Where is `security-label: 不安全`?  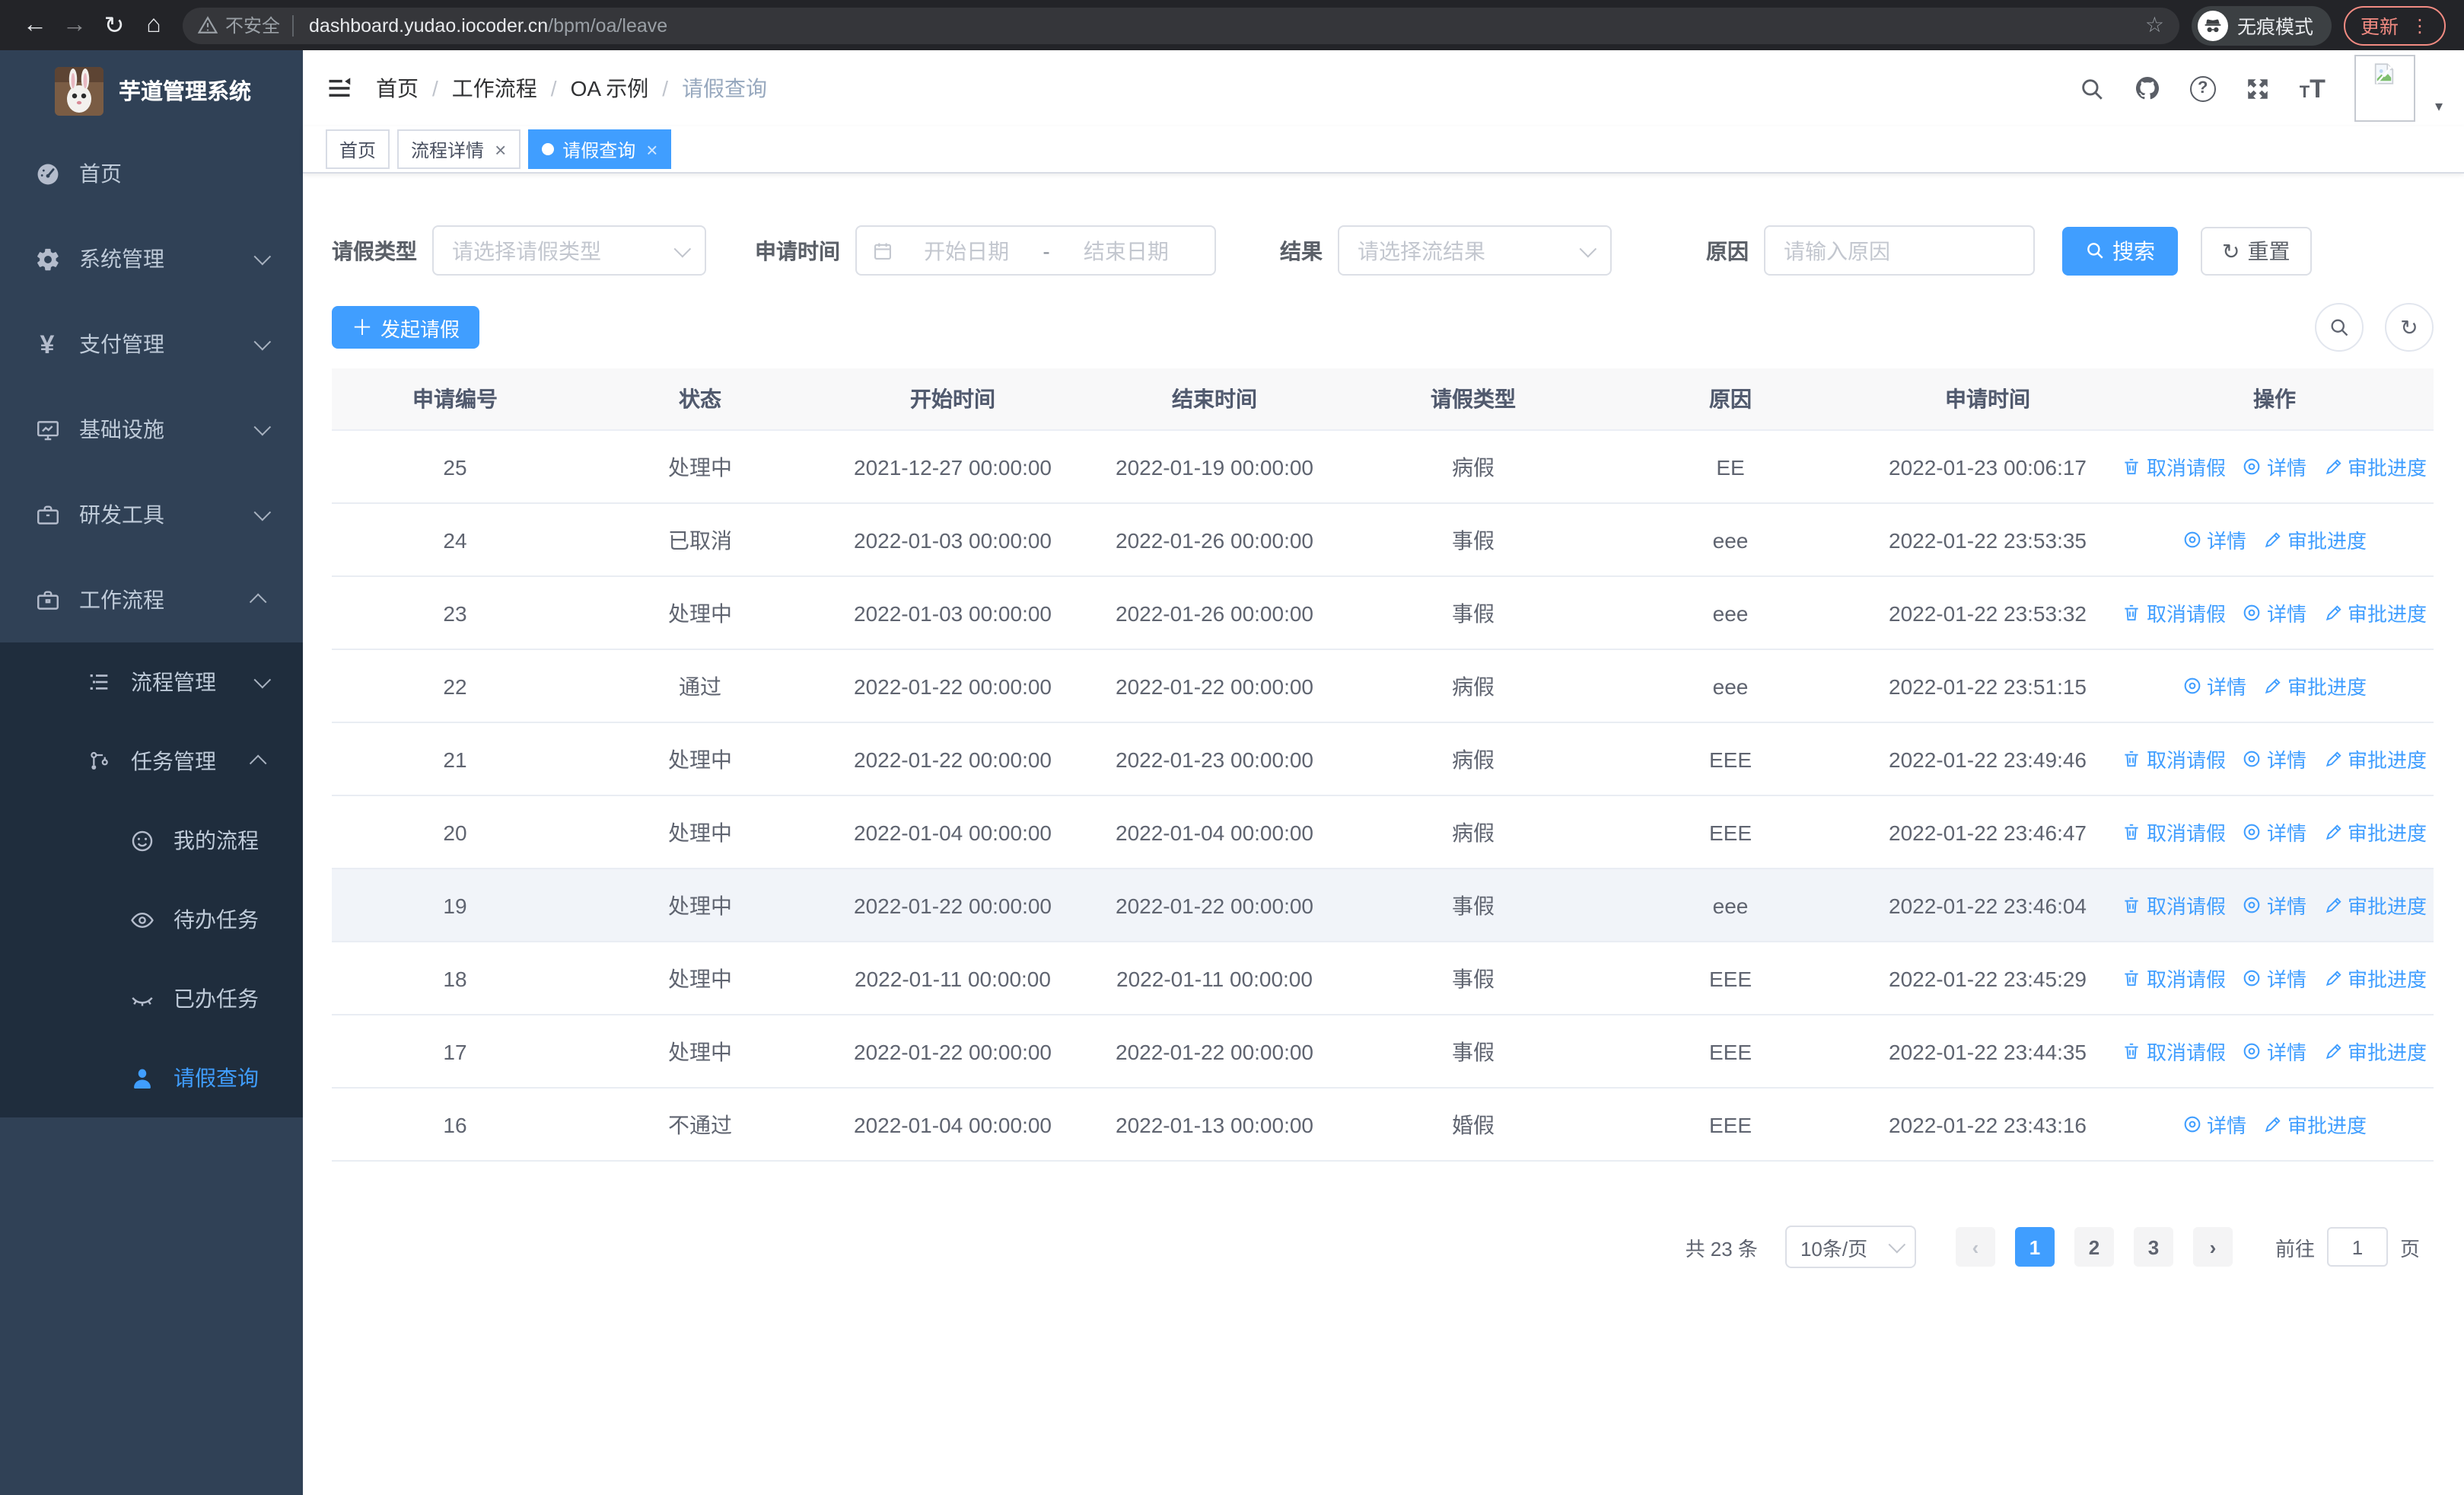 security-label: 不安全 is located at coordinates (252, 25).